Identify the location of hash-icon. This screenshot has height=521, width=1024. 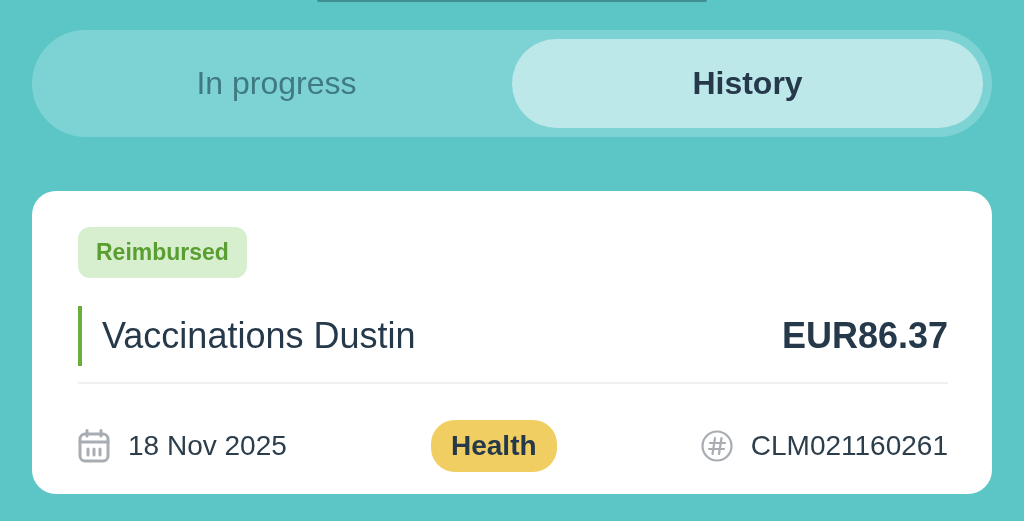
(716, 446).